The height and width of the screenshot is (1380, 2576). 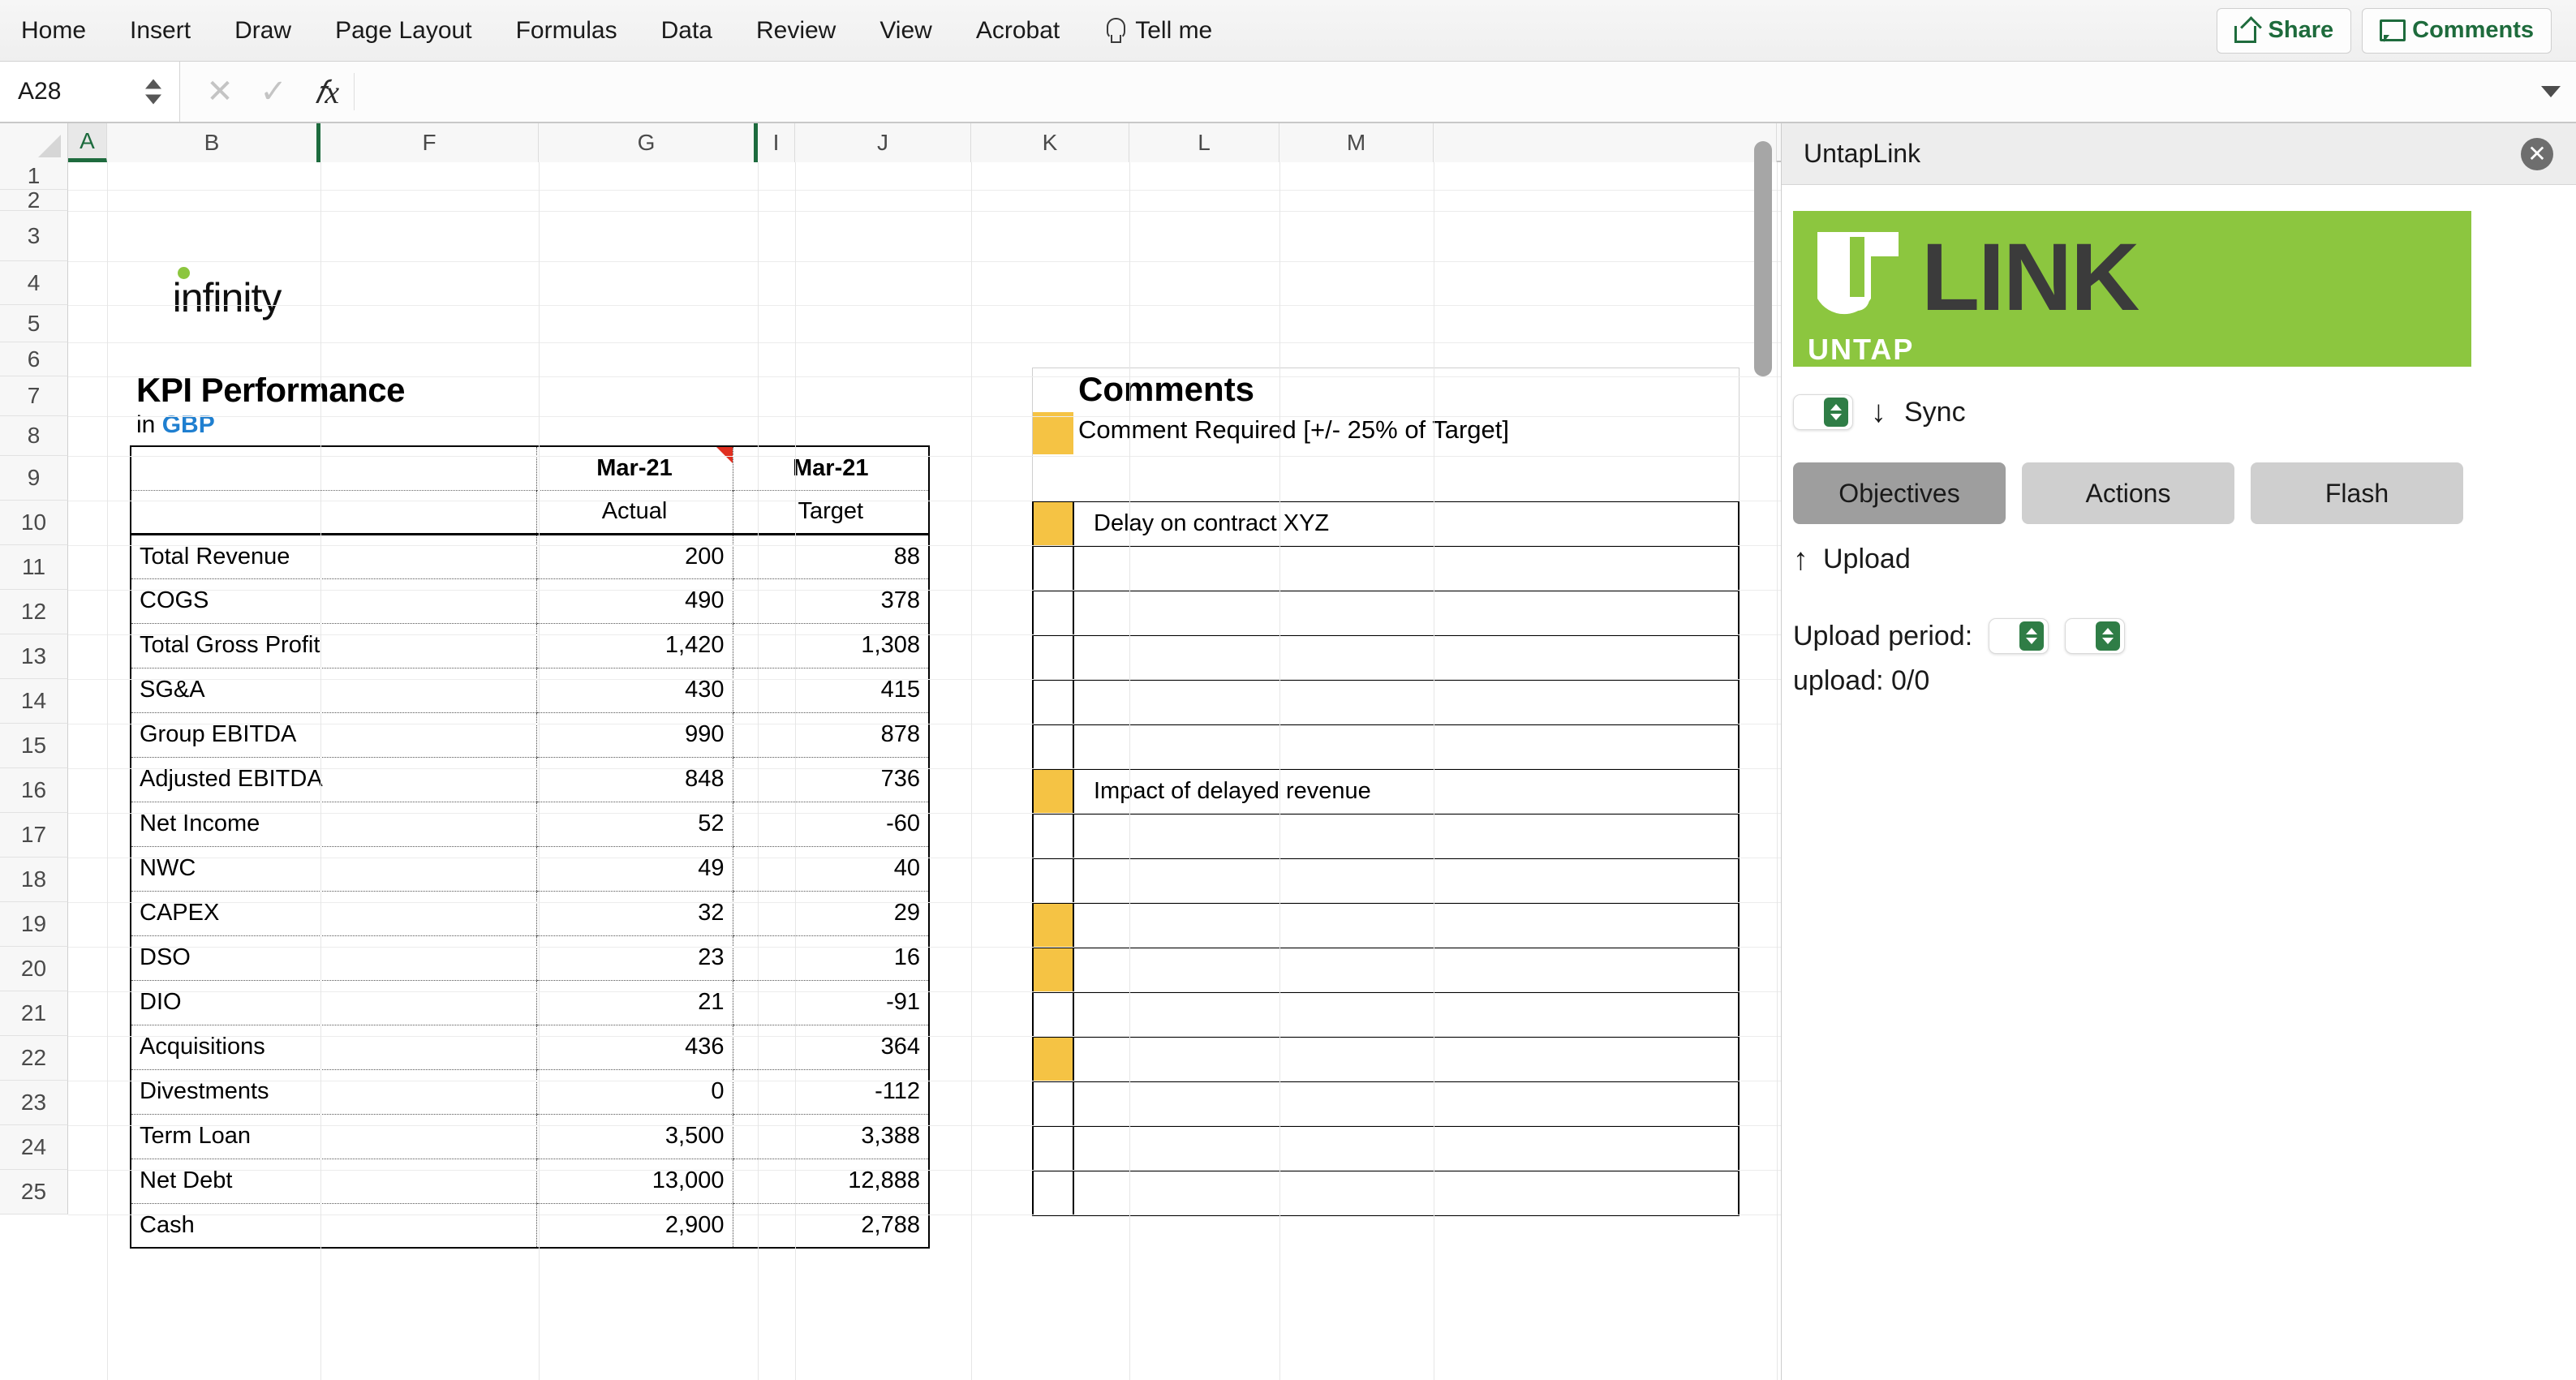 I want to click on select-all-corner, so click(x=34, y=142).